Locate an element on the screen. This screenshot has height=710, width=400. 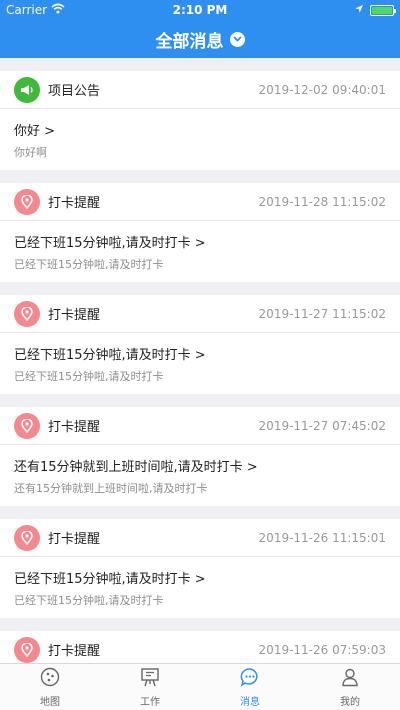
message-time: 2019-11-27 07:45:02 is located at coordinates (322, 425).